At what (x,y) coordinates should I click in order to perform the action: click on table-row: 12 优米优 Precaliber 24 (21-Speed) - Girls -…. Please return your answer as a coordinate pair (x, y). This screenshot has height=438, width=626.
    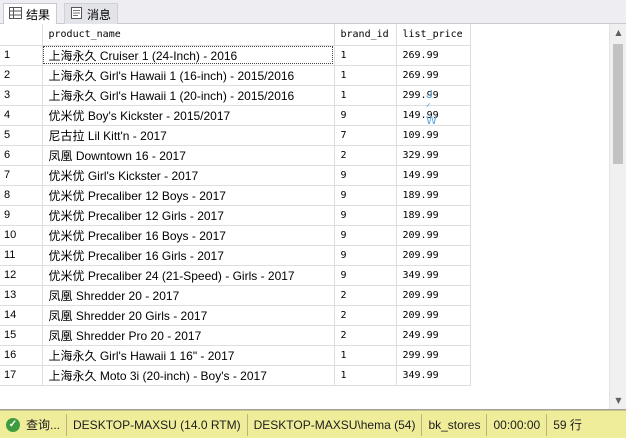
    Looking at the image, I should click on (235, 275).